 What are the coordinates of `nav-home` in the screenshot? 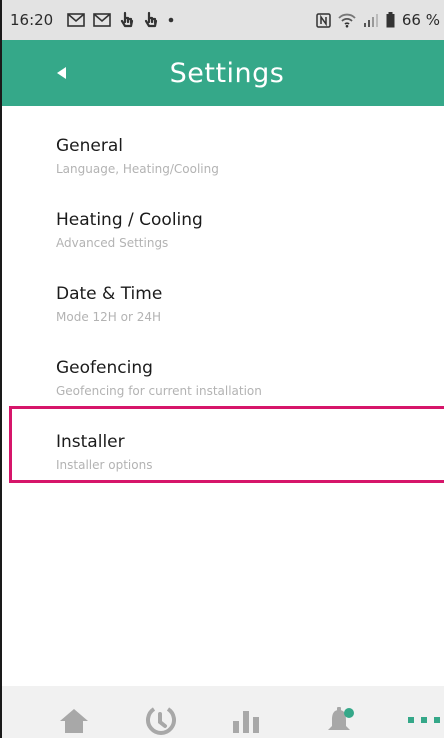 It's located at (74, 720).